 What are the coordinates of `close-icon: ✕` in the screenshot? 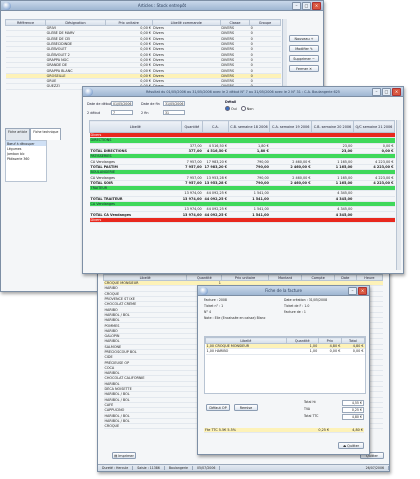 It's located at (310, 68).